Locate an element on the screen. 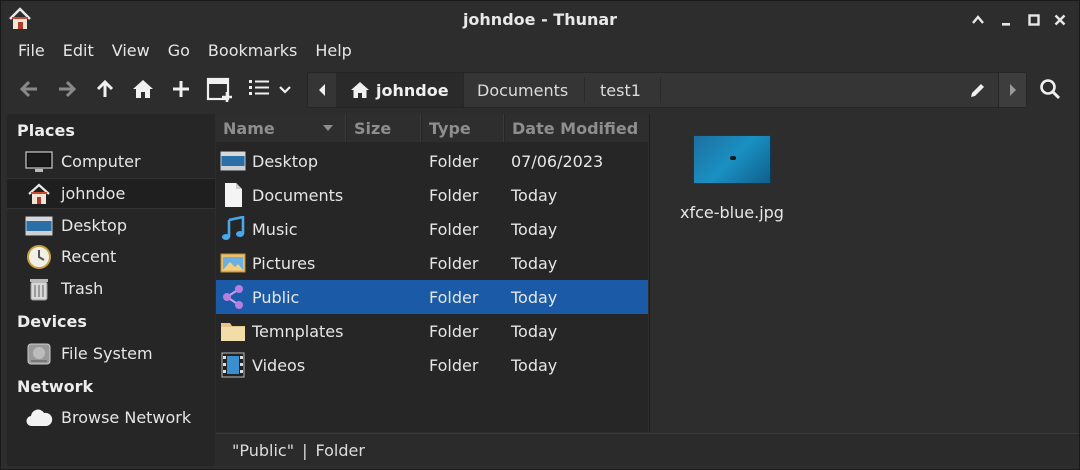  sidebar-item-label: Trash is located at coordinates (82, 288).